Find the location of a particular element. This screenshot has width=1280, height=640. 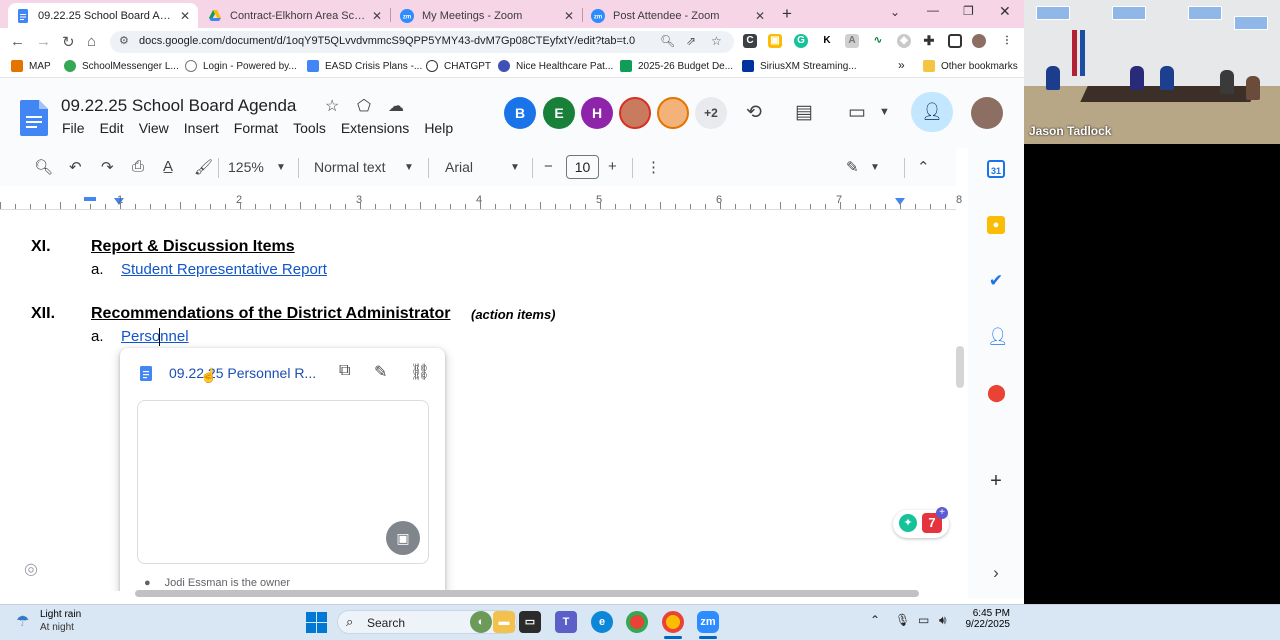

remove-link-icon: ⛓︎ is located at coordinates (420, 372).